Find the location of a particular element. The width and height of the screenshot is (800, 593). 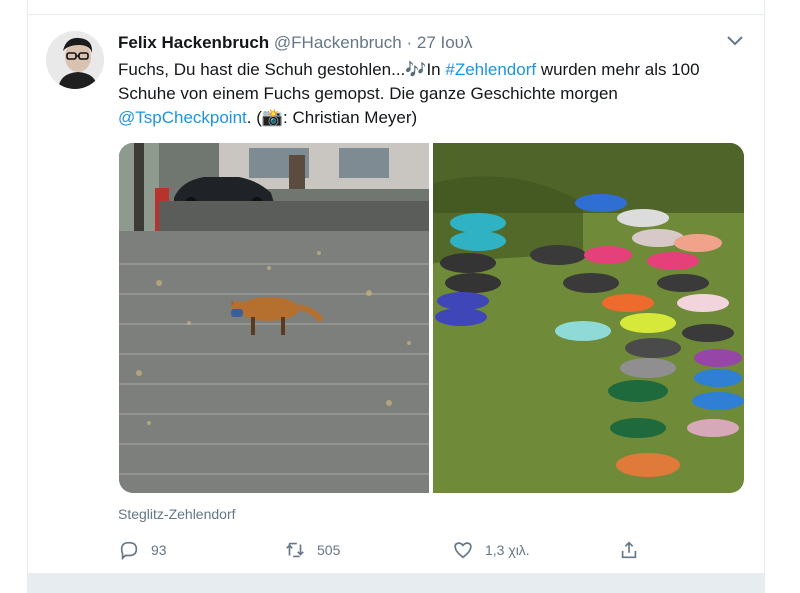

retweet-icon is located at coordinates (295, 550).